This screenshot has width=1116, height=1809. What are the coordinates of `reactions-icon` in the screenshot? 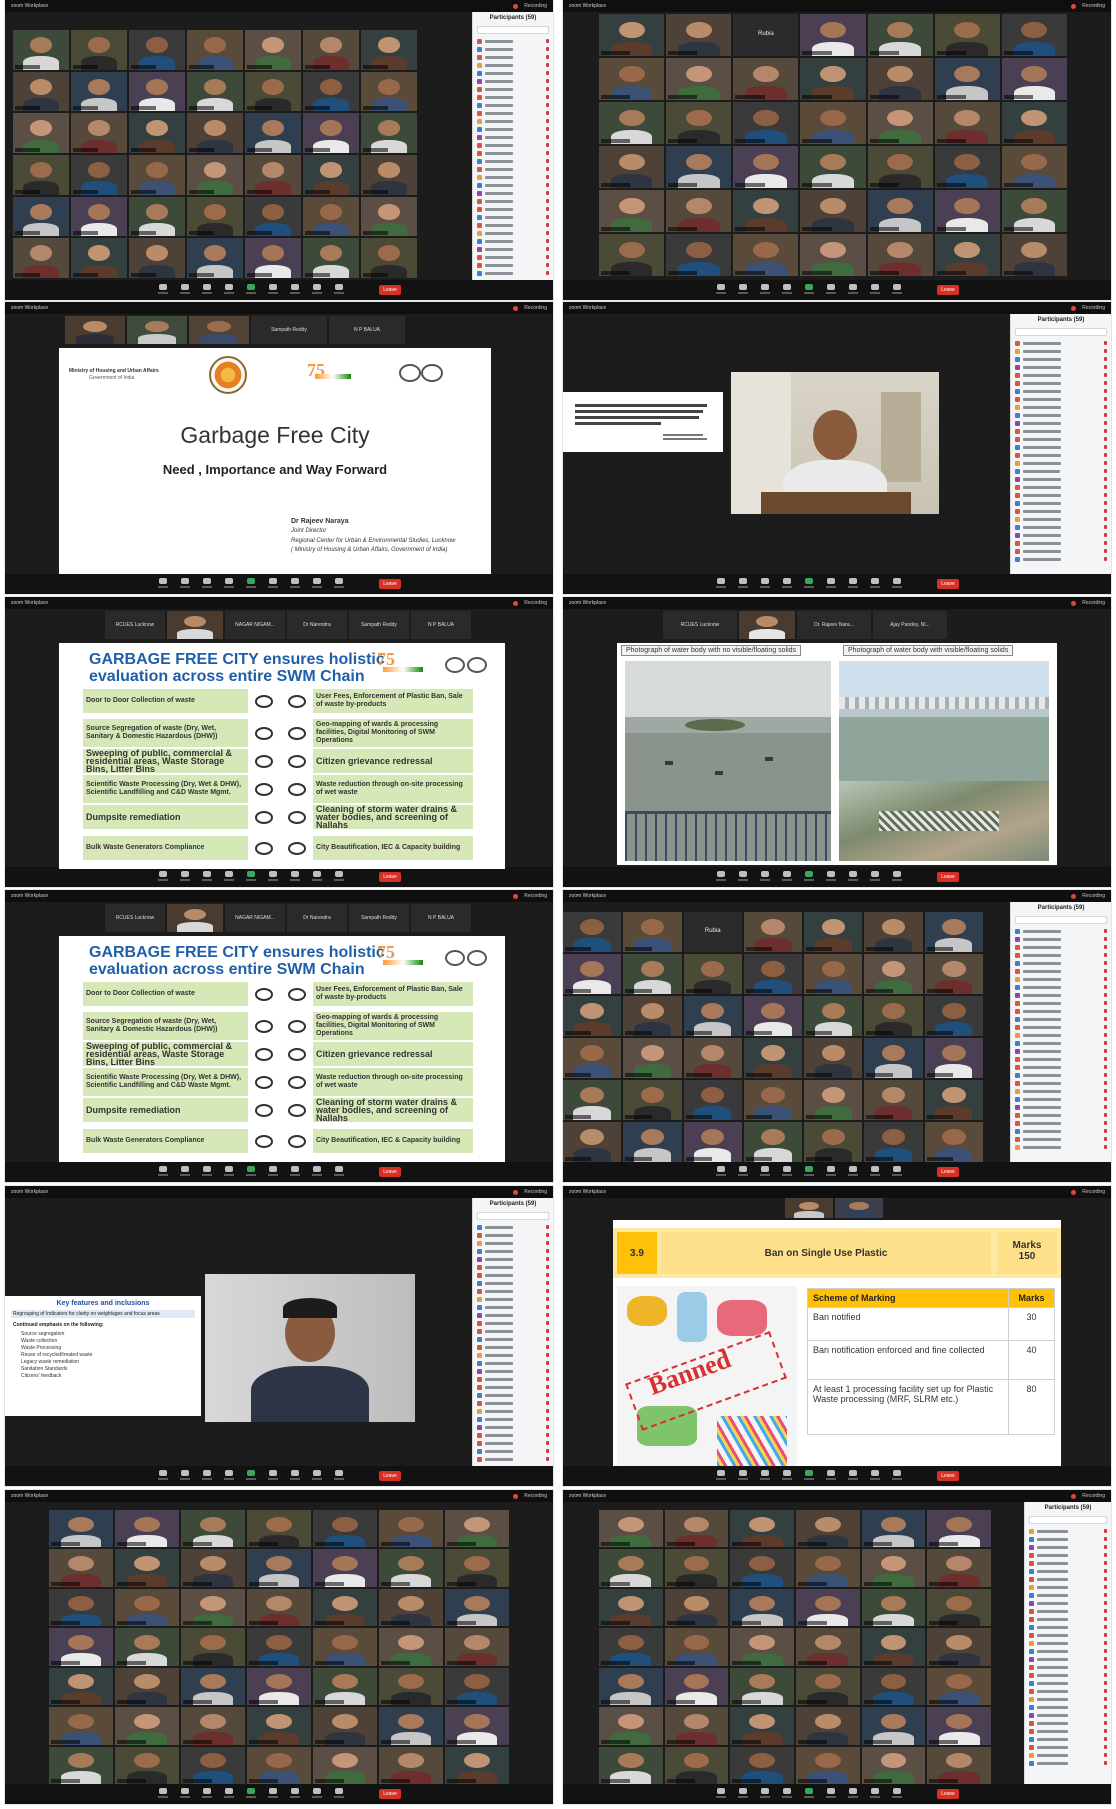 It's located at (295, 290).